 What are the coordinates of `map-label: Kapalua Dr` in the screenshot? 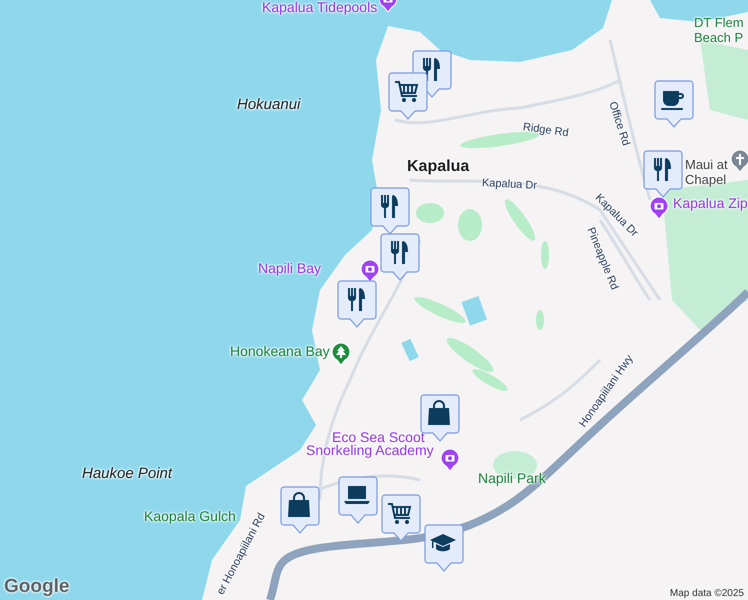 It's located at (510, 184).